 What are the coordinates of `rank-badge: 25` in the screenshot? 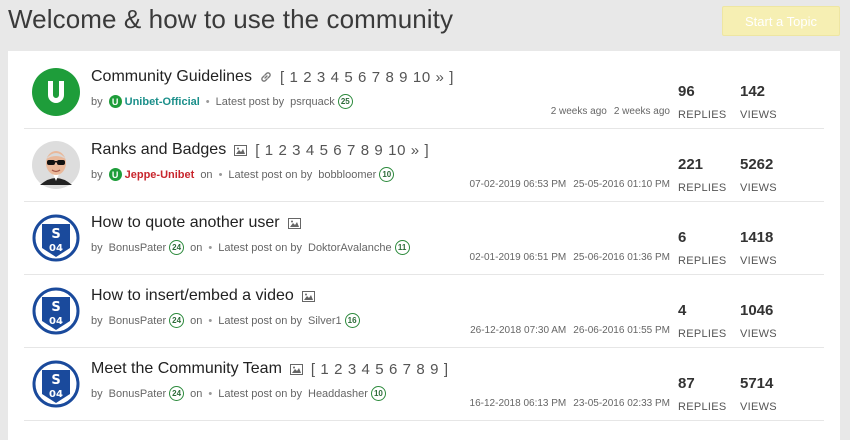 It's located at (345, 101).